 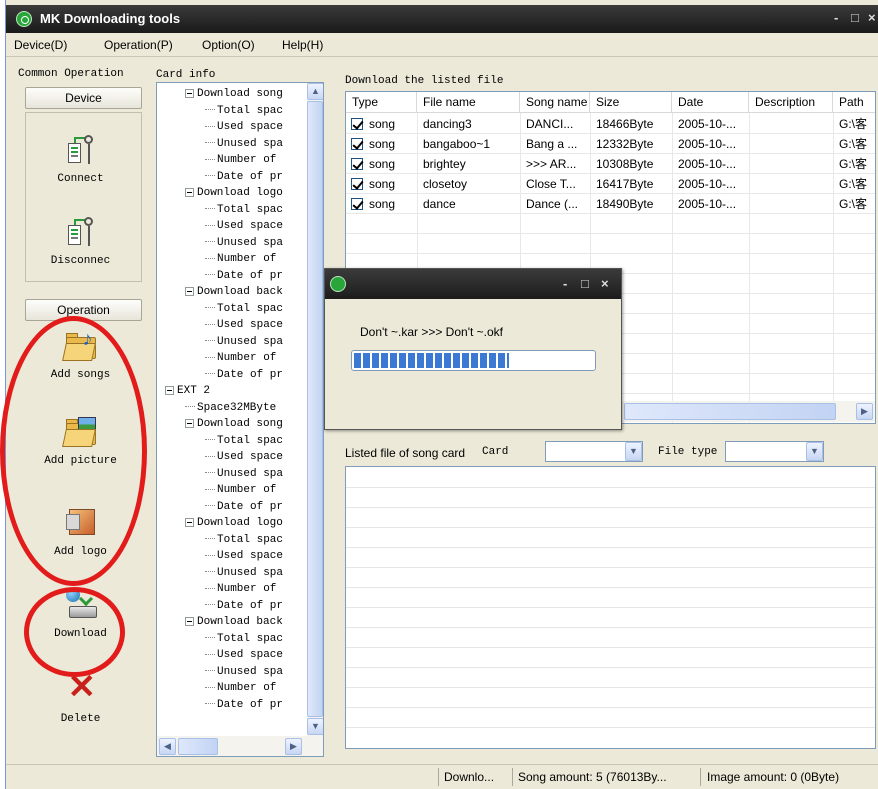 What do you see at coordinates (80, 532) in the screenshot?
I see `add-logo-tool: Add logo` at bounding box center [80, 532].